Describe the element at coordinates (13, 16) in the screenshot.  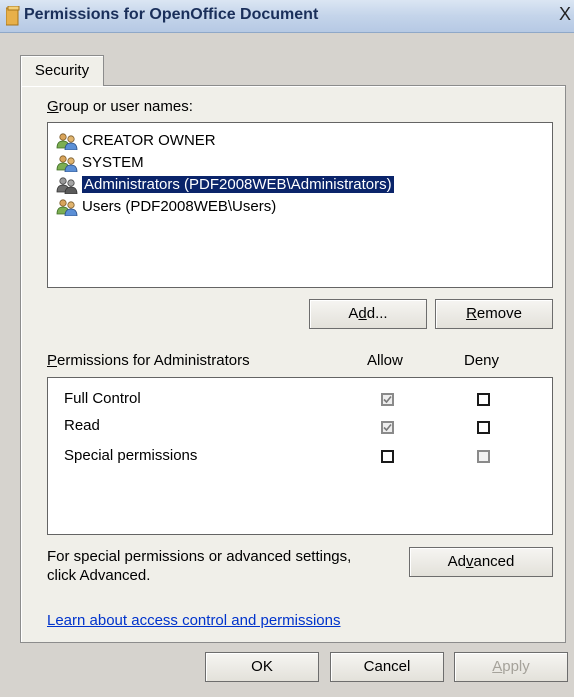
I see `folder-icon` at that location.